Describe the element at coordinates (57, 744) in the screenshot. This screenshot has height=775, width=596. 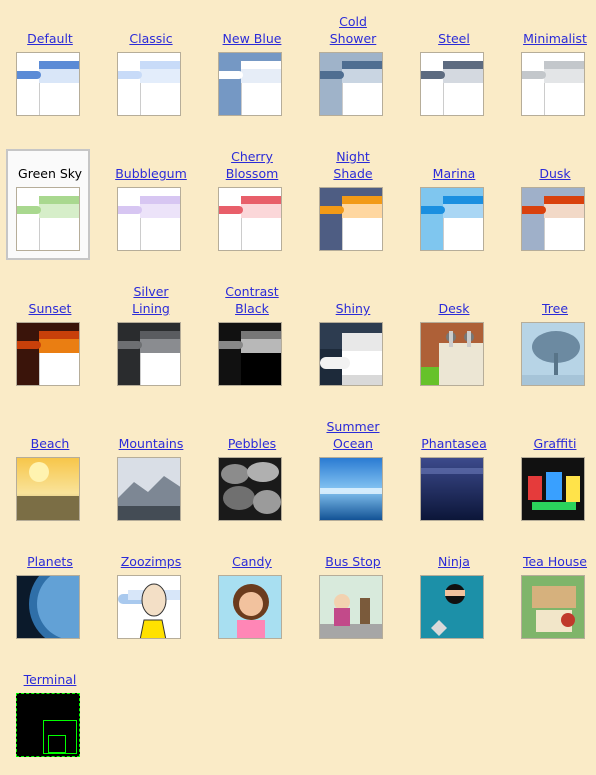
I see `terminal-window-inner` at that location.